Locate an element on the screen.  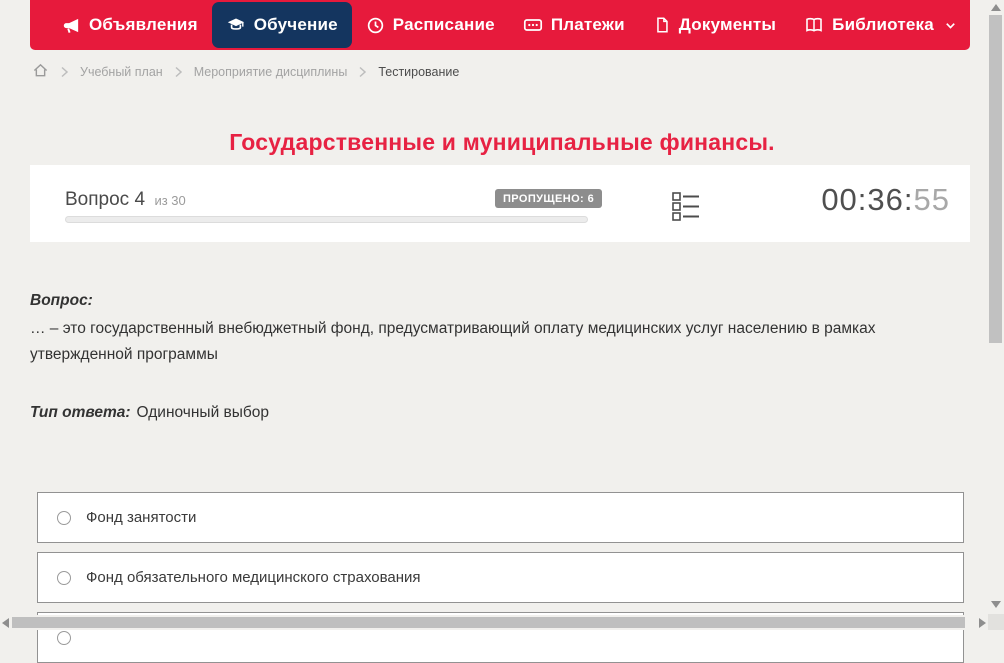
answer-type: Тип ответа: Одиночный выбор is located at coordinates (149, 413).